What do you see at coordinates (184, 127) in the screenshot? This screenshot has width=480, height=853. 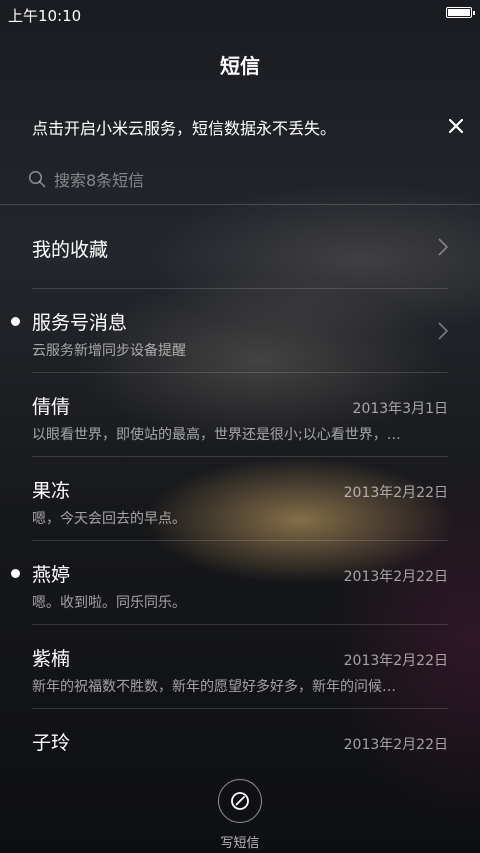 I see `cloud-service-banner: 点击开启小米云服务，短信数据永不丢失。` at bounding box center [184, 127].